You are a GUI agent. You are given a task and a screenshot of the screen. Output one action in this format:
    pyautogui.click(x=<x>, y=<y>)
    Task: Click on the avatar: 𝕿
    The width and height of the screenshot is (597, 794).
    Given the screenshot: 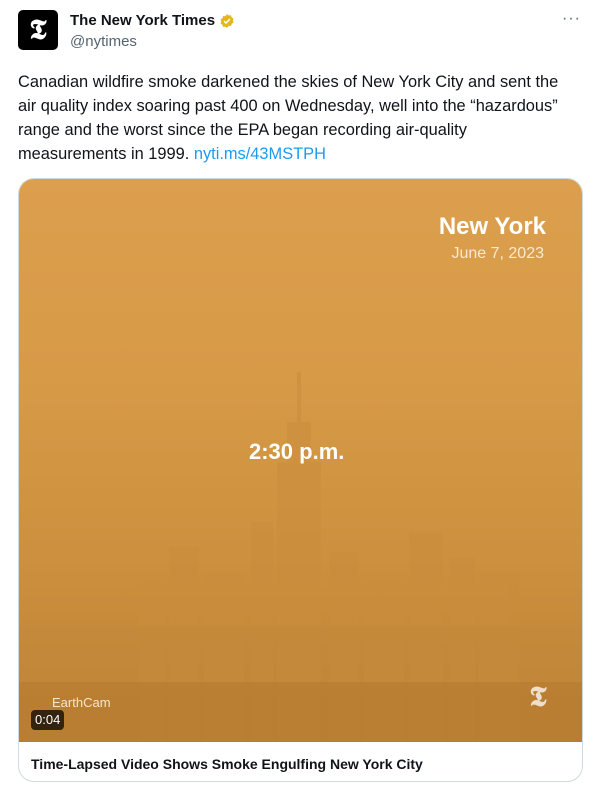 What is the action you would take?
    pyautogui.click(x=38, y=30)
    